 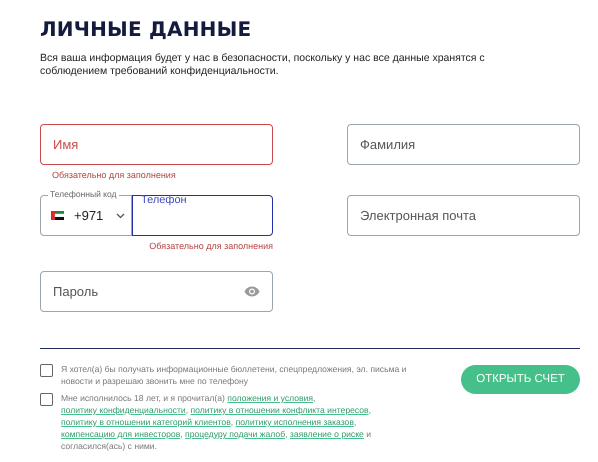 I want to click on phone-code-value: +971, so click(x=89, y=215).